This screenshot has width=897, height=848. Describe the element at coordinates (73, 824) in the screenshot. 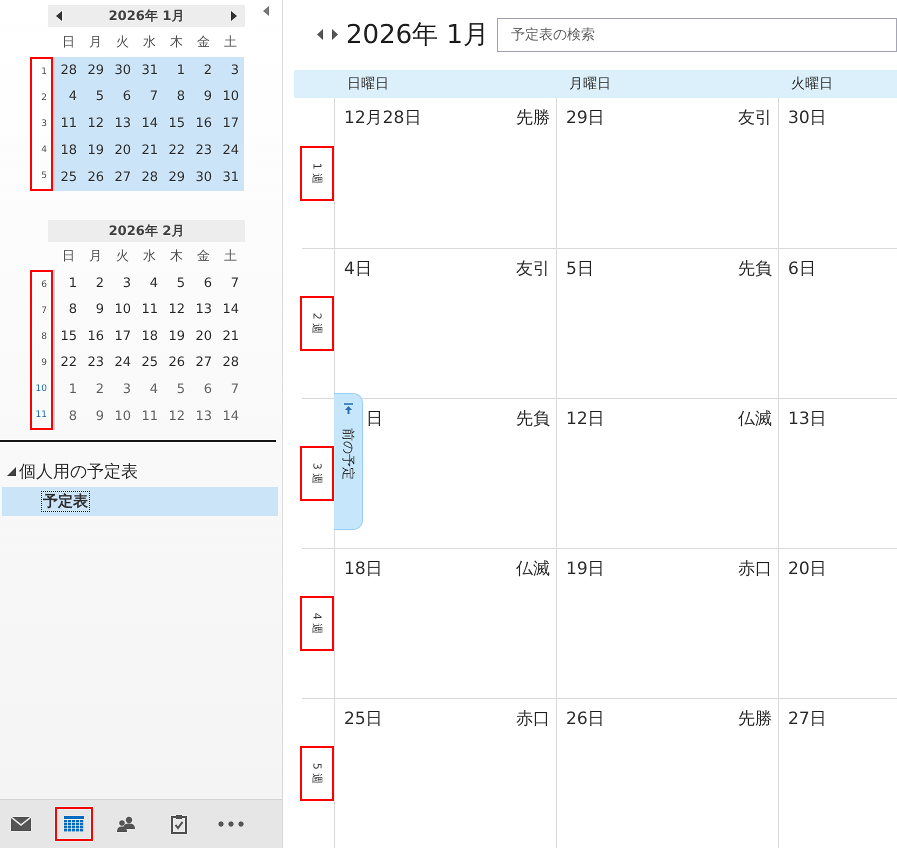

I see `nav-button` at that location.